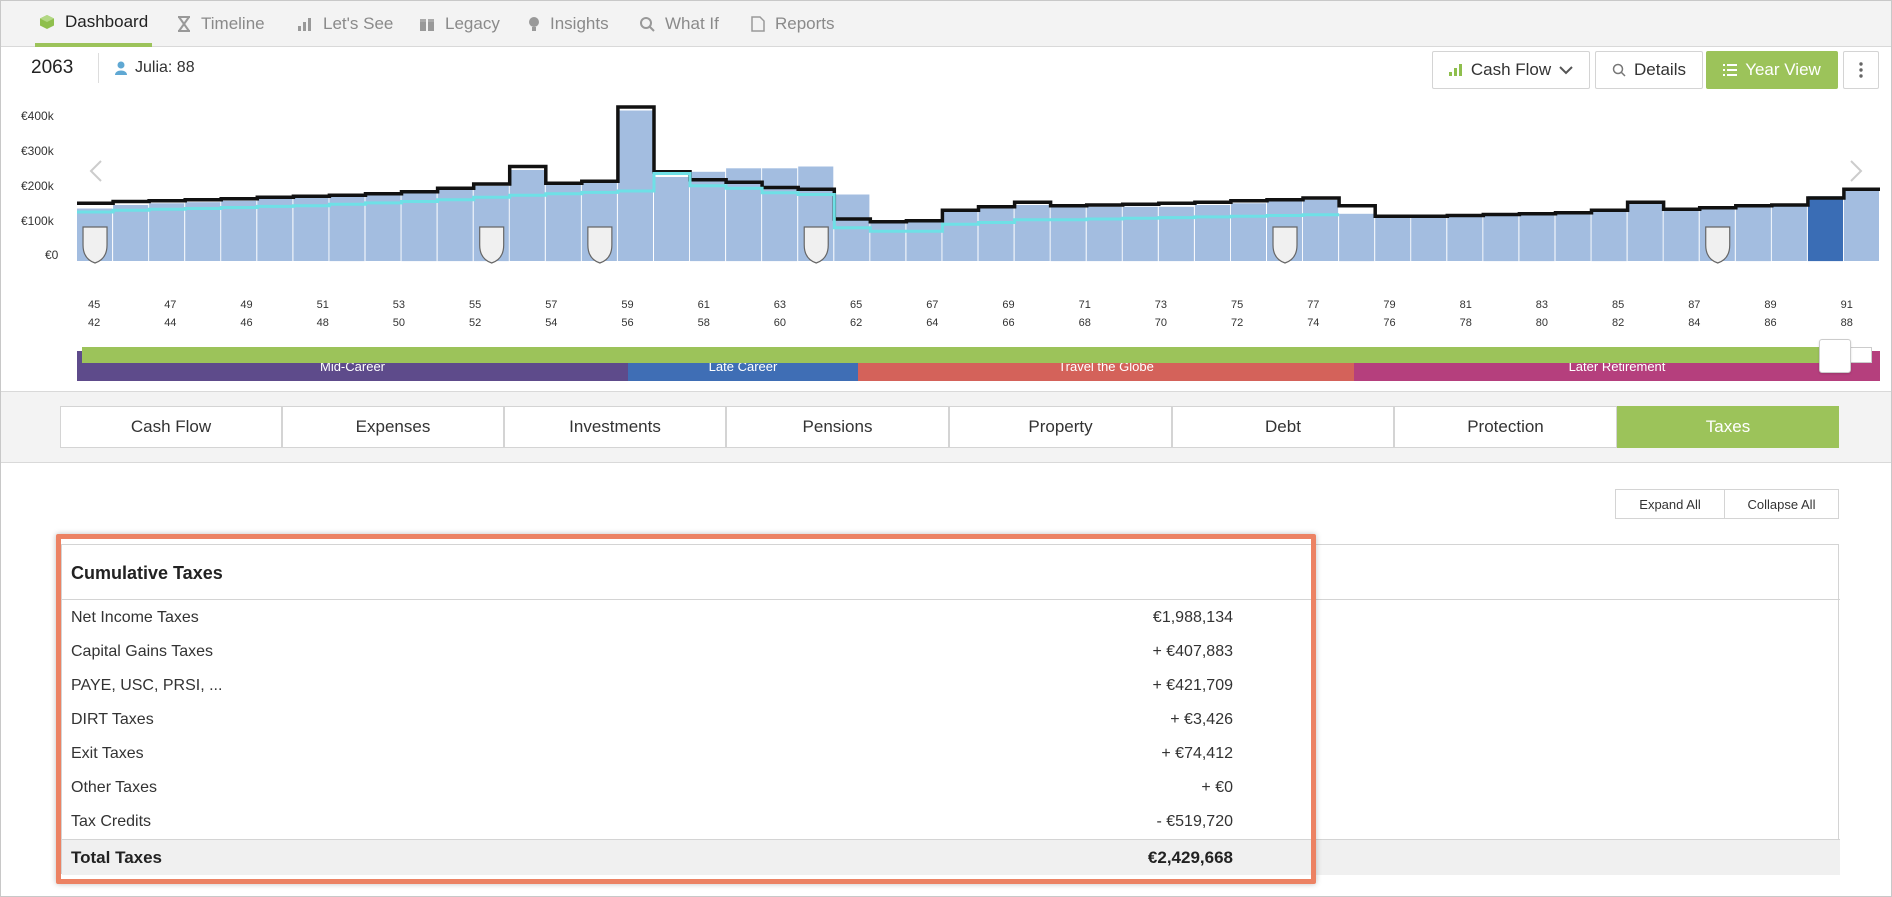 The image size is (1892, 897). What do you see at coordinates (107, 753) in the screenshot?
I see `row-label: Exit Taxes` at bounding box center [107, 753].